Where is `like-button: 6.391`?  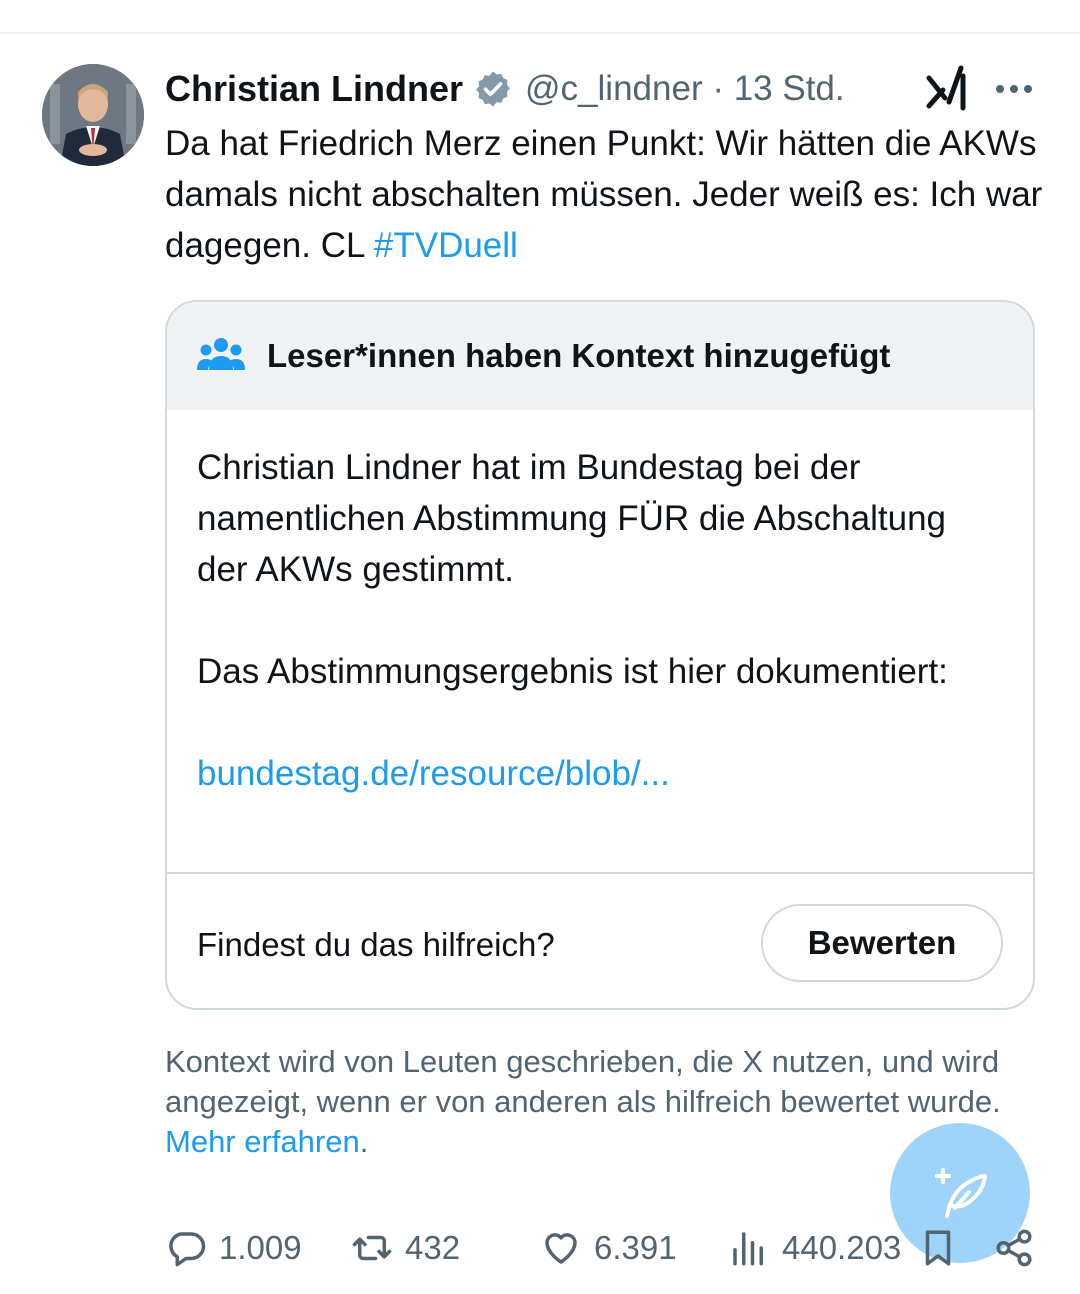
like-button: 6.391 is located at coordinates (608, 1248).